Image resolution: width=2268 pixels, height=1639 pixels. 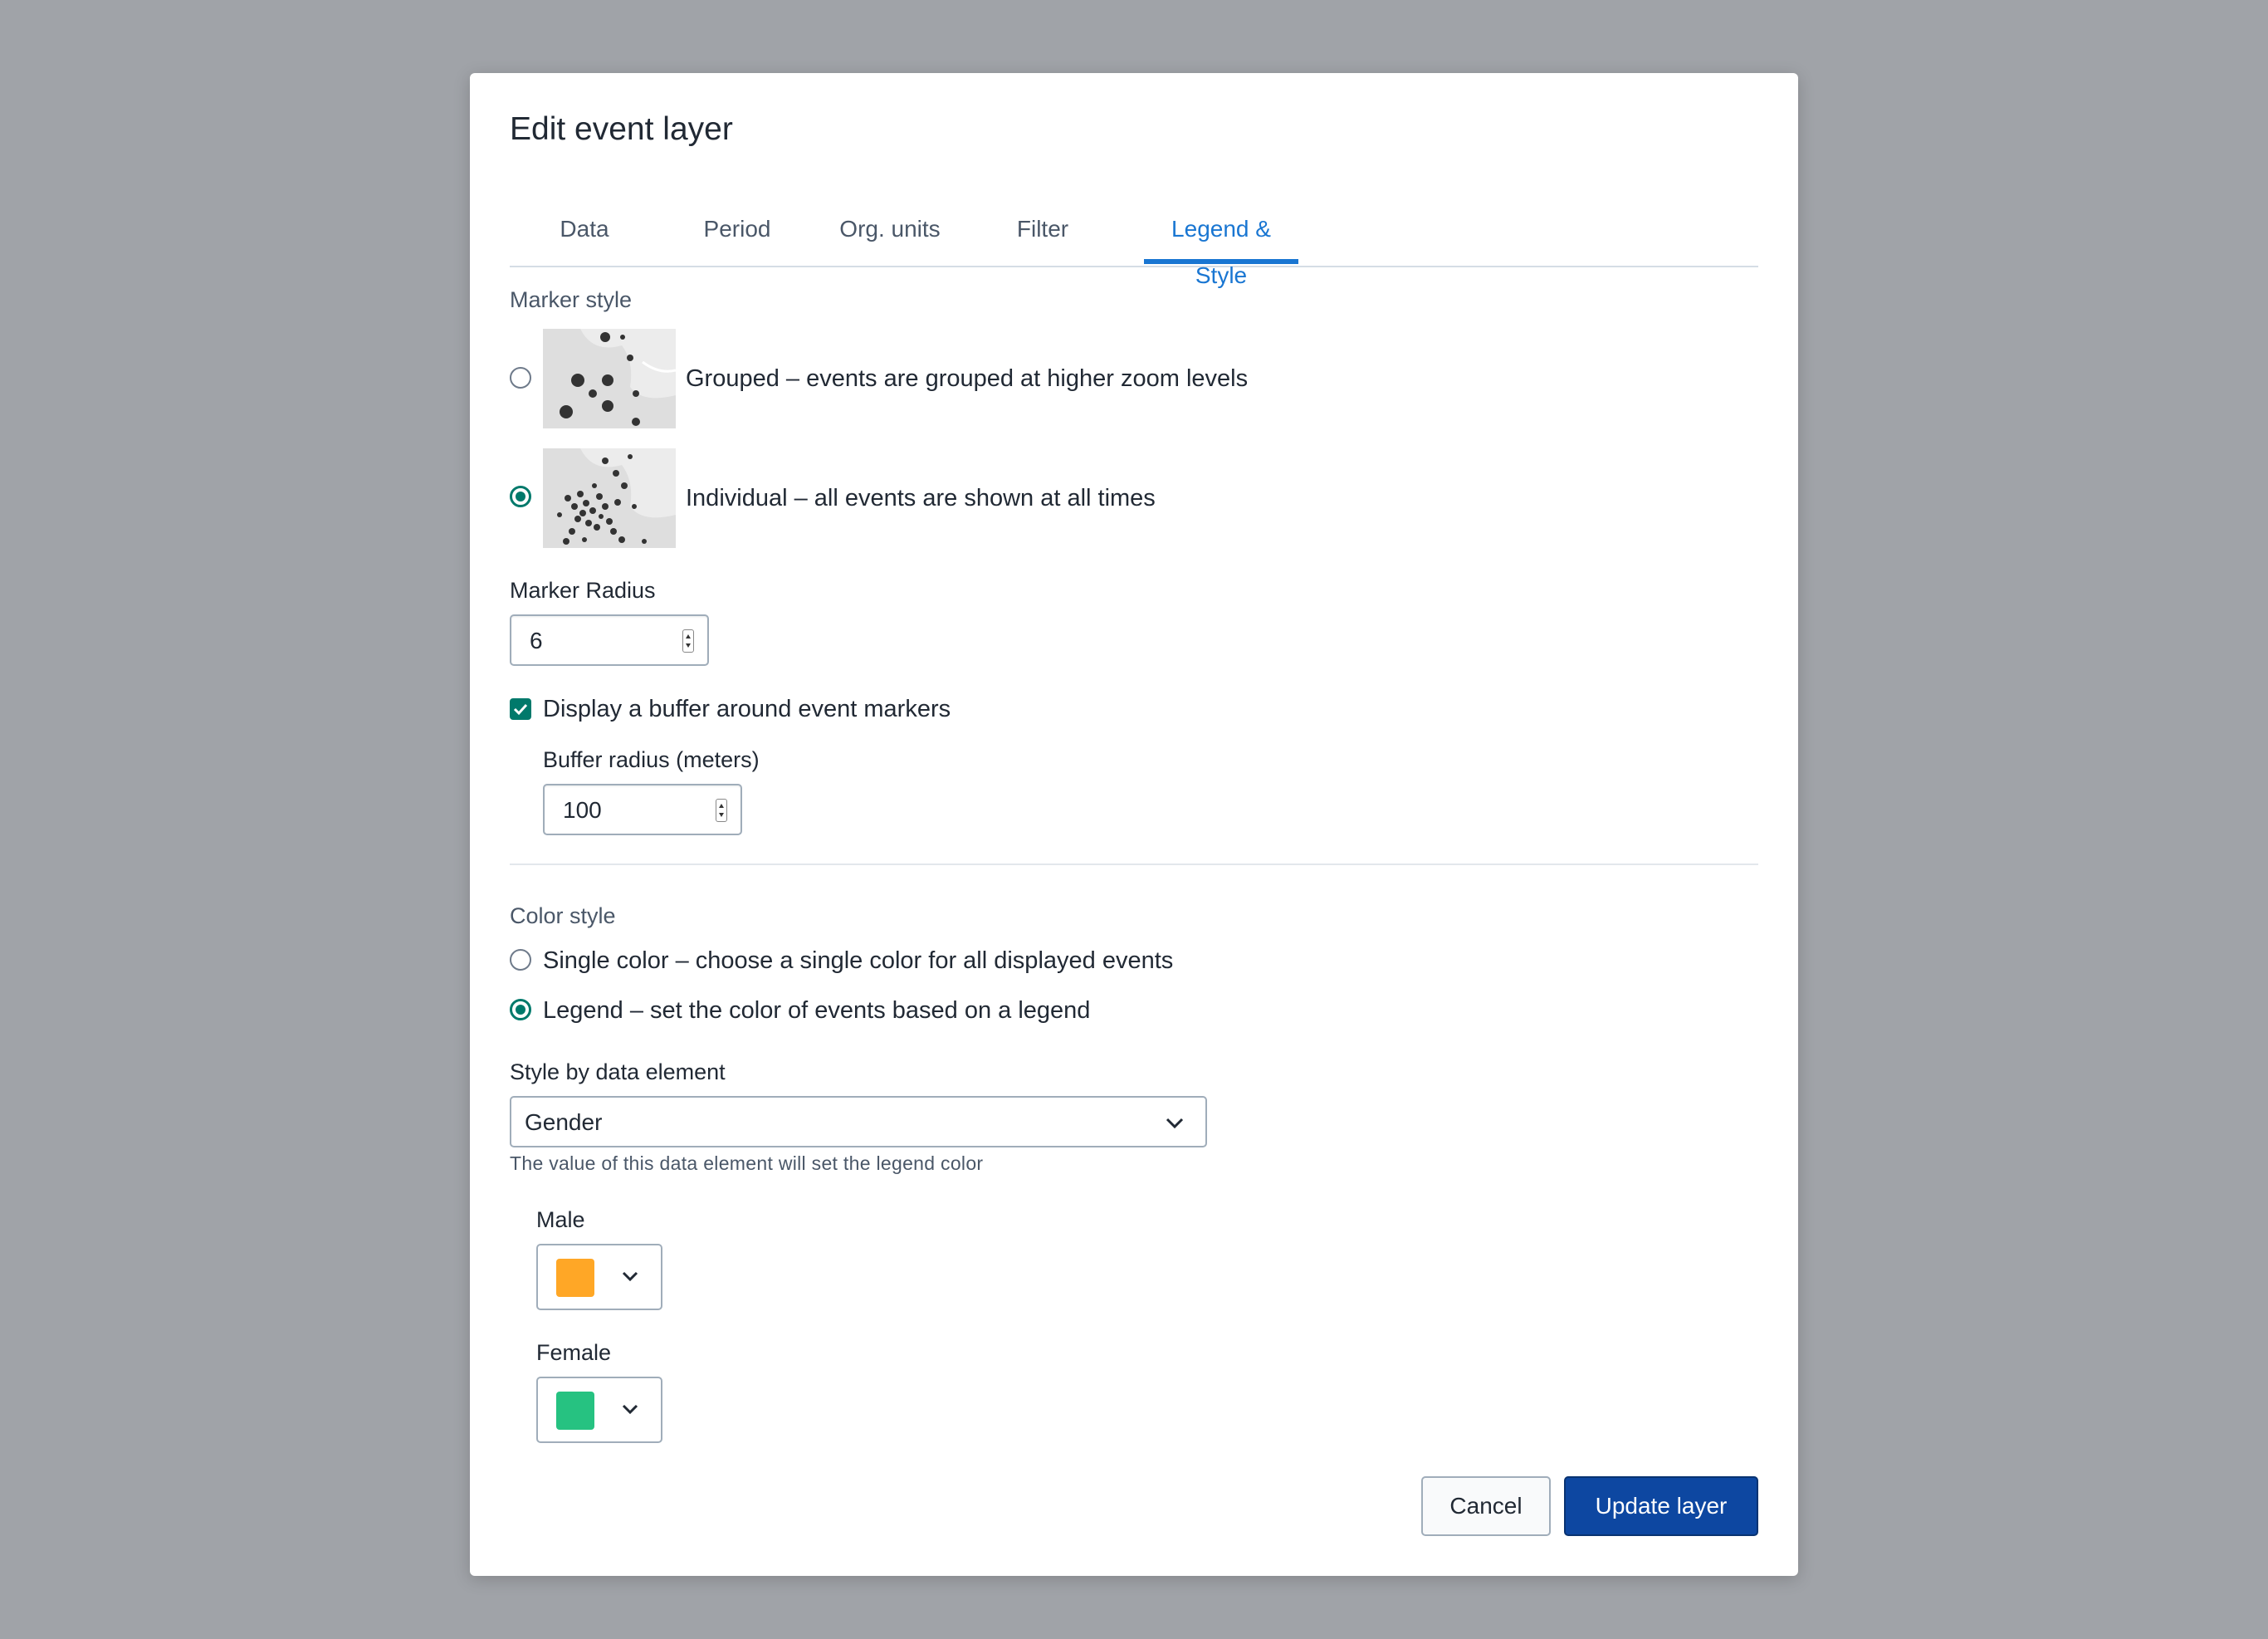 I want to click on buffer-radius-input: 100, so click(x=642, y=809).